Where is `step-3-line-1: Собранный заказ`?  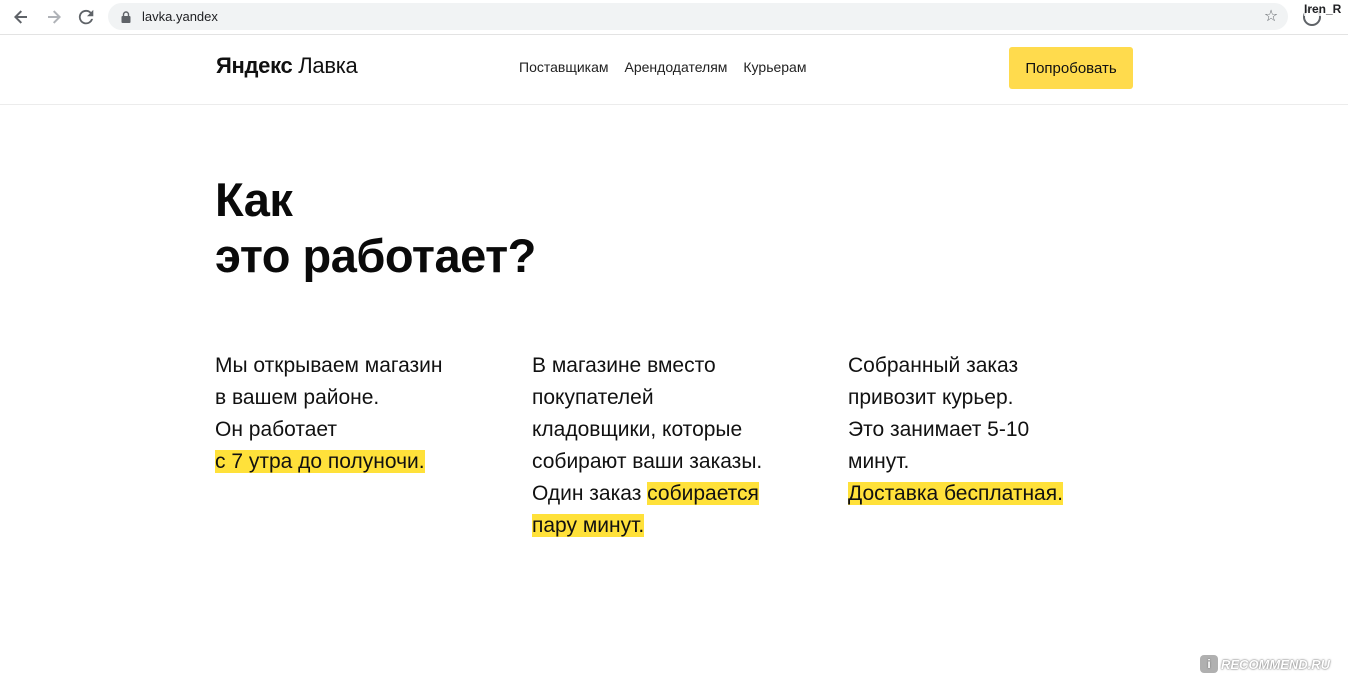
step-3-line-1: Собранный заказ is located at coordinates (933, 365).